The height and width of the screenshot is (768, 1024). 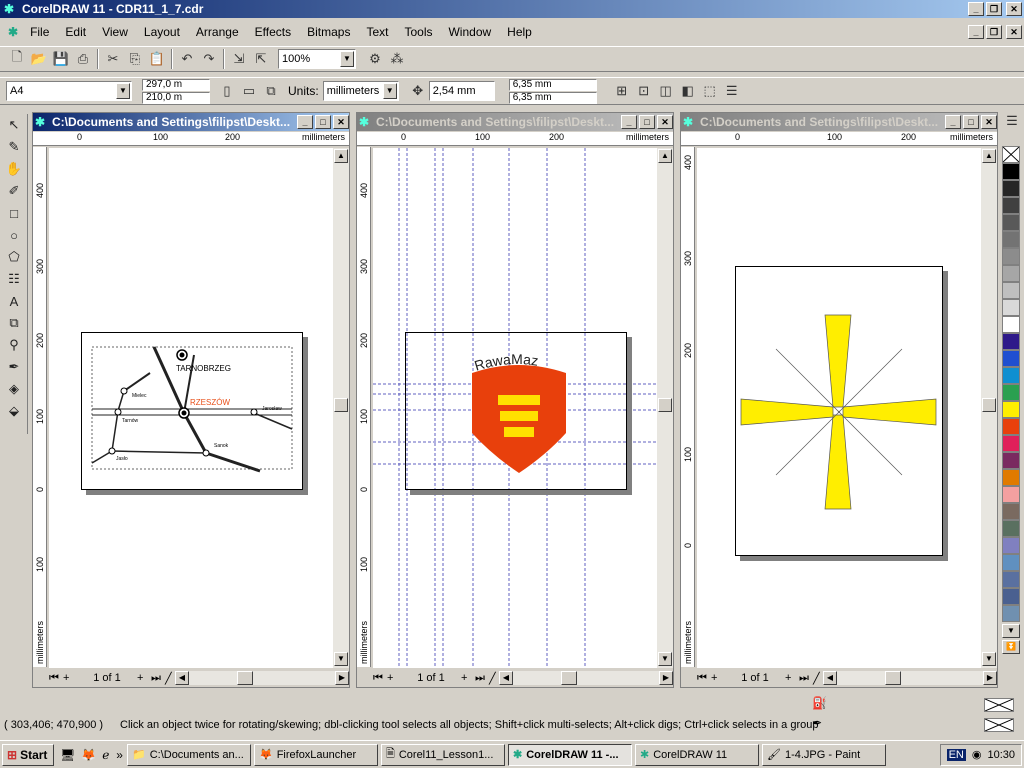 What do you see at coordinates (956, 754) in the screenshot?
I see `language-indicator: EN` at bounding box center [956, 754].